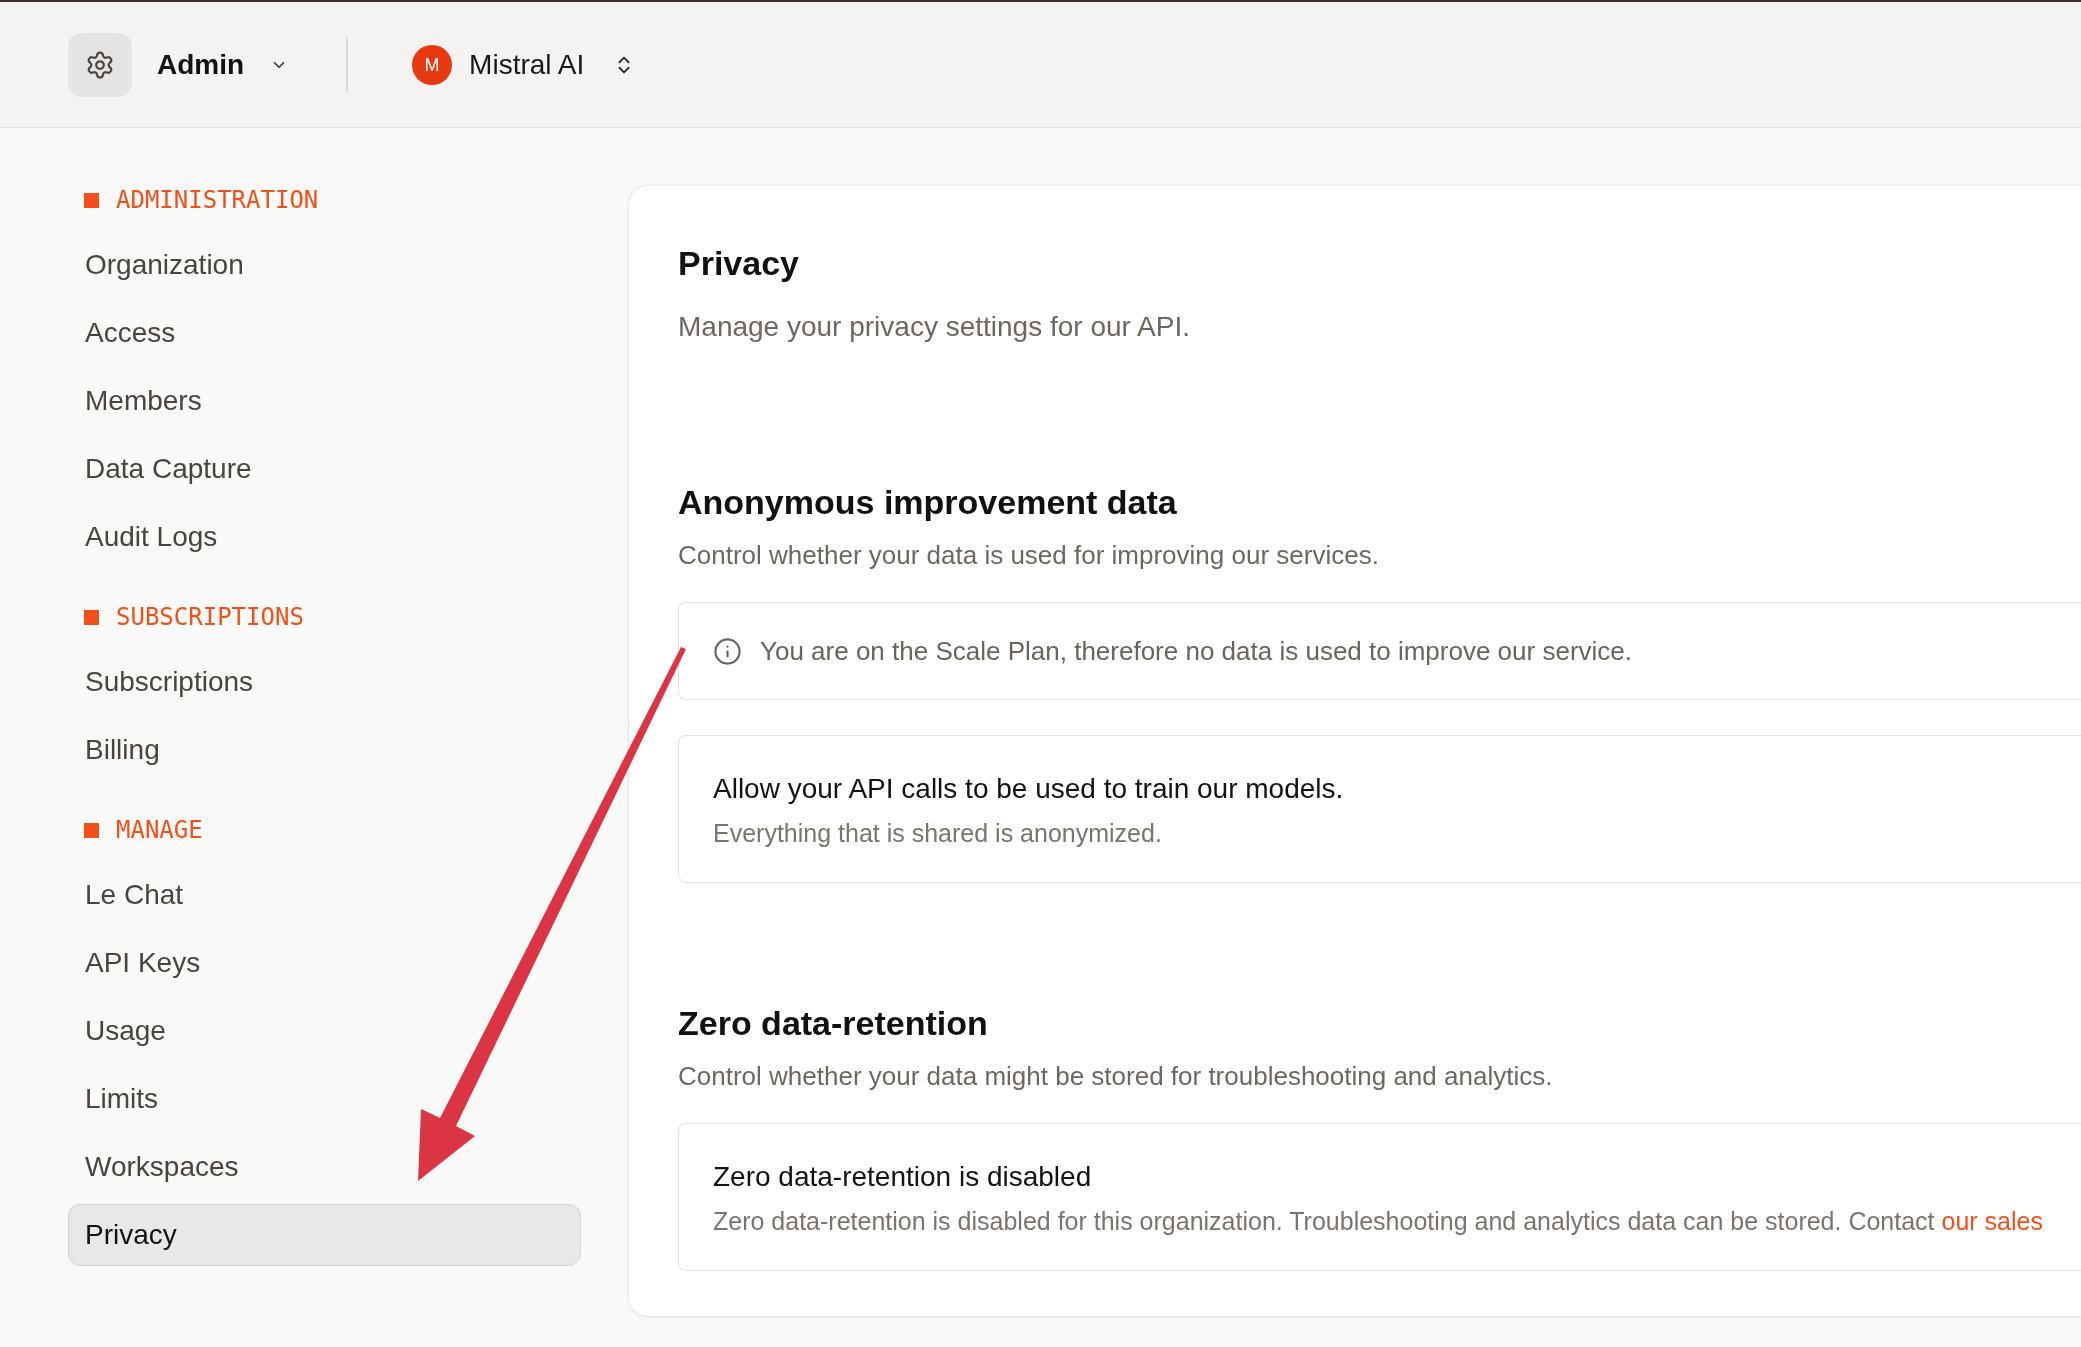 The image size is (2081, 1347). Describe the element at coordinates (324, 682) in the screenshot. I see `sidebar-item: Subscriptions` at that location.